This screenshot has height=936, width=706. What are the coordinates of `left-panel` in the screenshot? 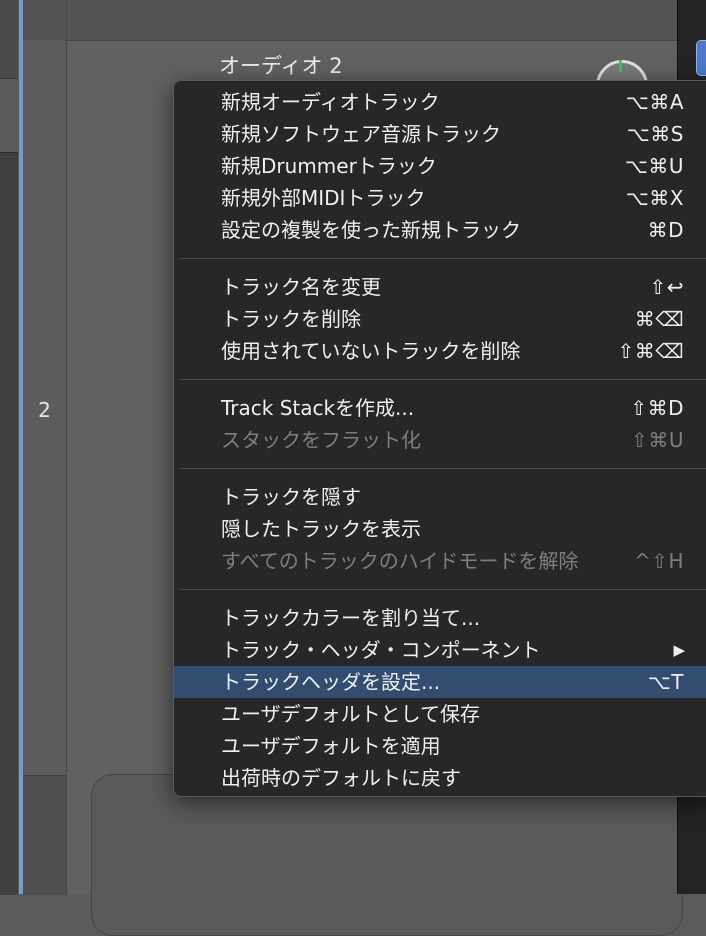 It's located at (9, 523).